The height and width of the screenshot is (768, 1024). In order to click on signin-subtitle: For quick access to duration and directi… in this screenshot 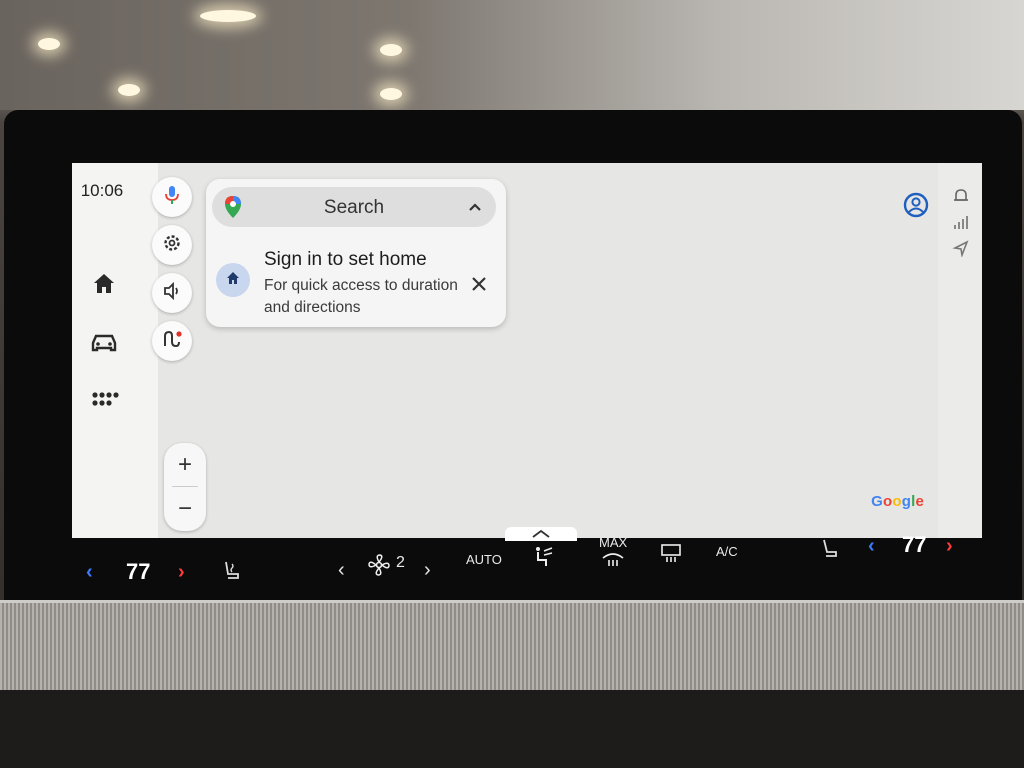, I will do `click(361, 296)`.